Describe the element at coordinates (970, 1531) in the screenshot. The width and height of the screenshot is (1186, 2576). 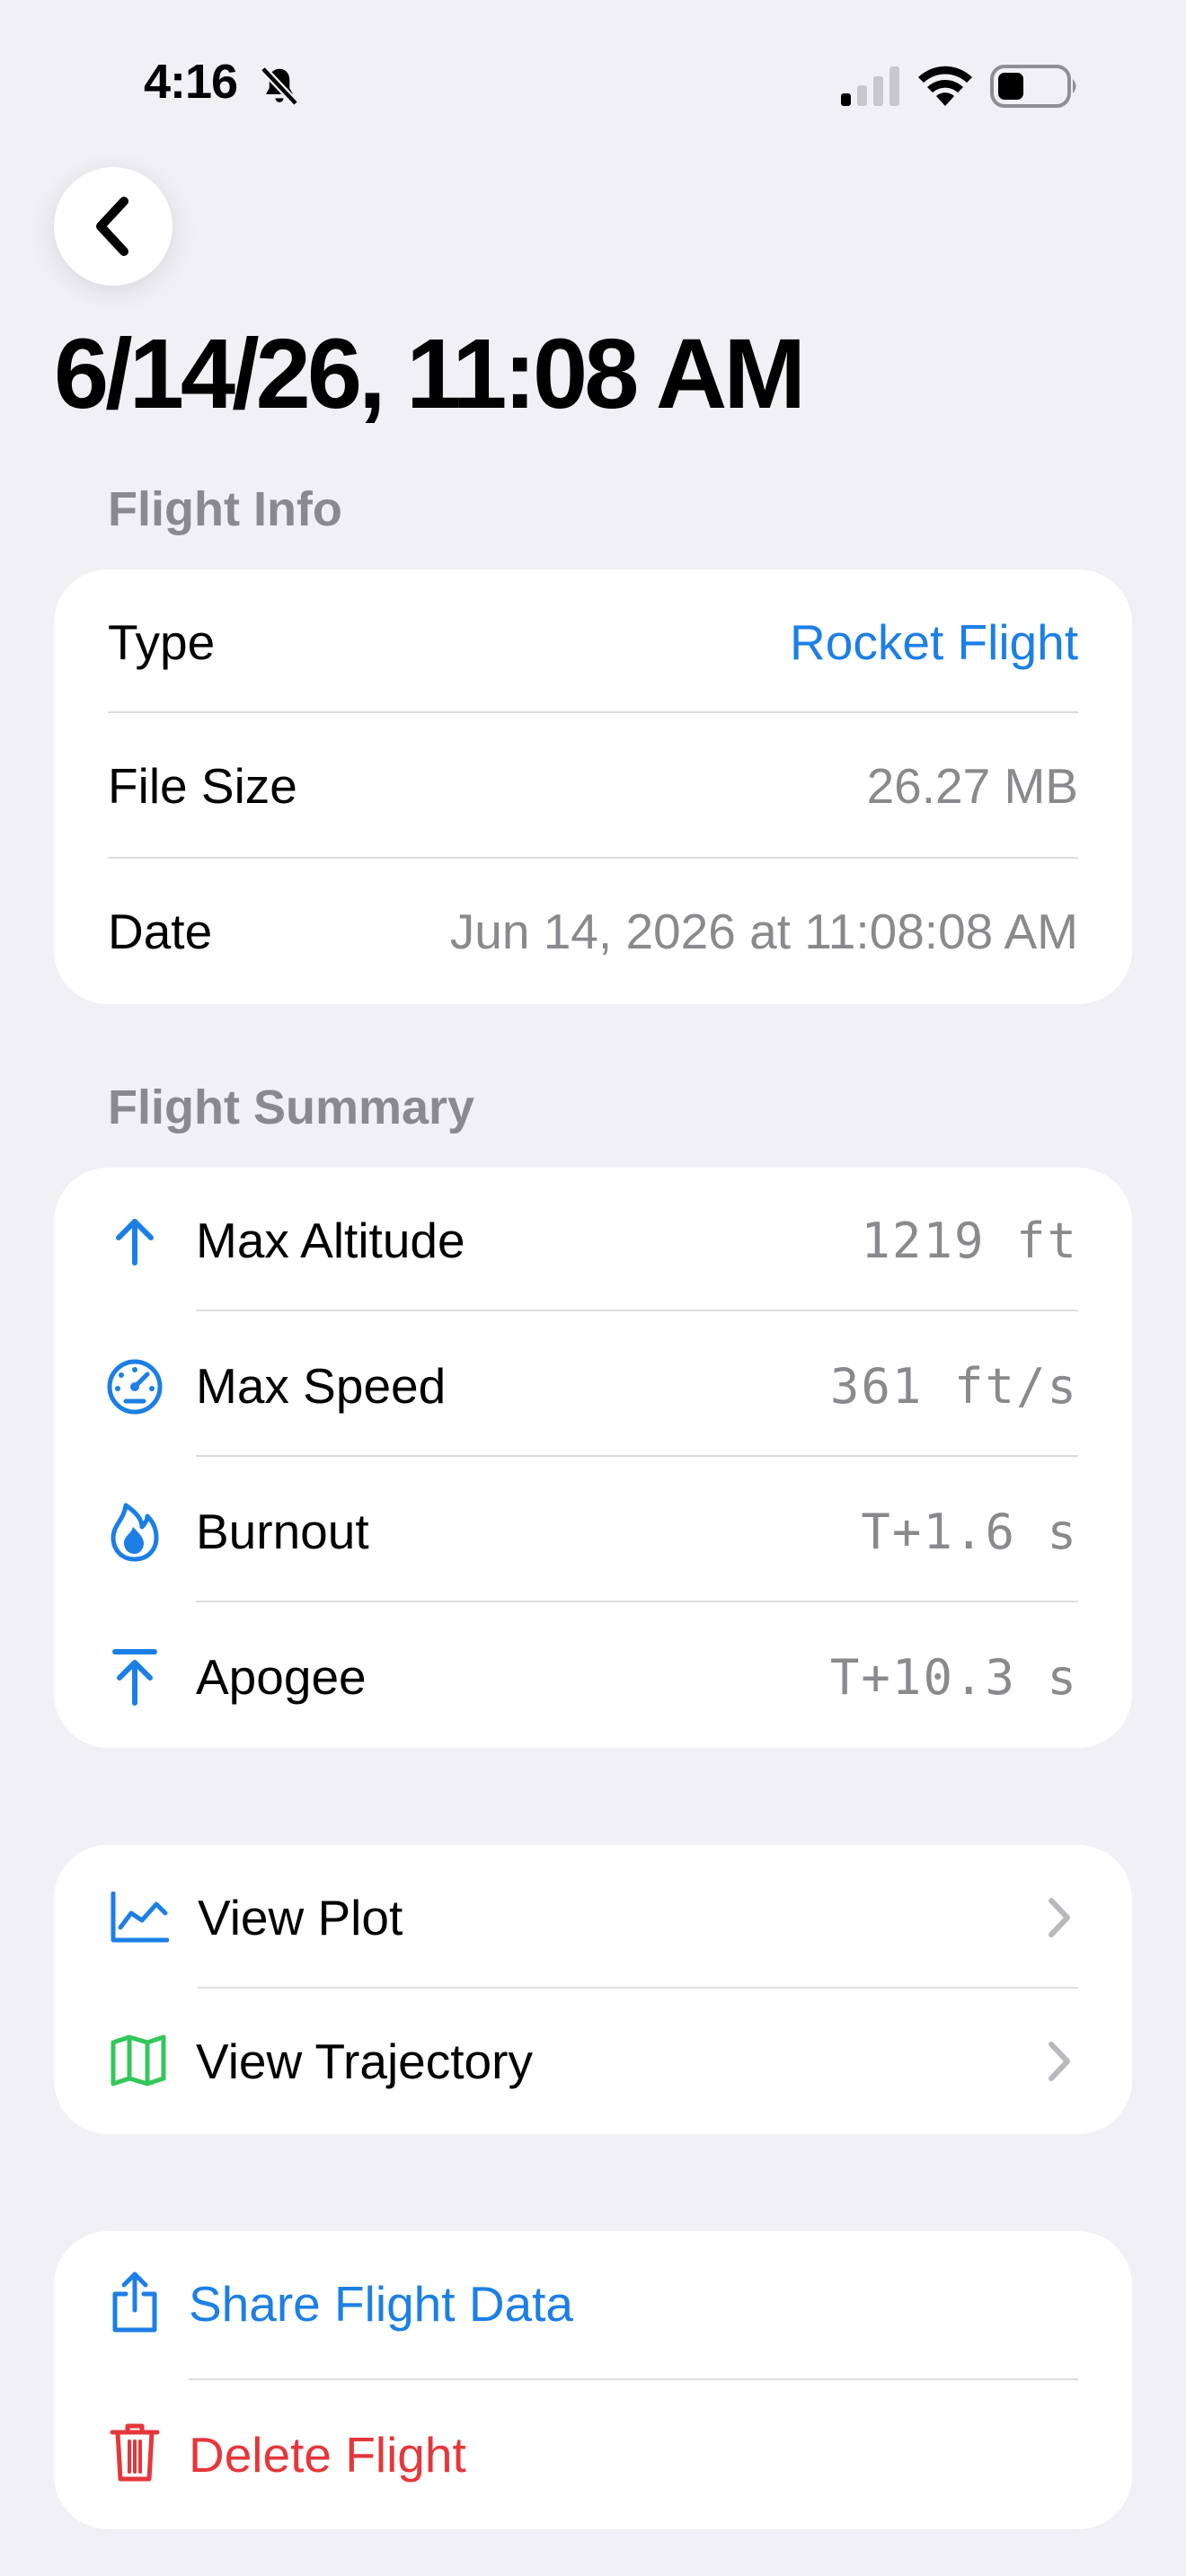
I see `summary-value-burnout: T+1.6 s` at that location.